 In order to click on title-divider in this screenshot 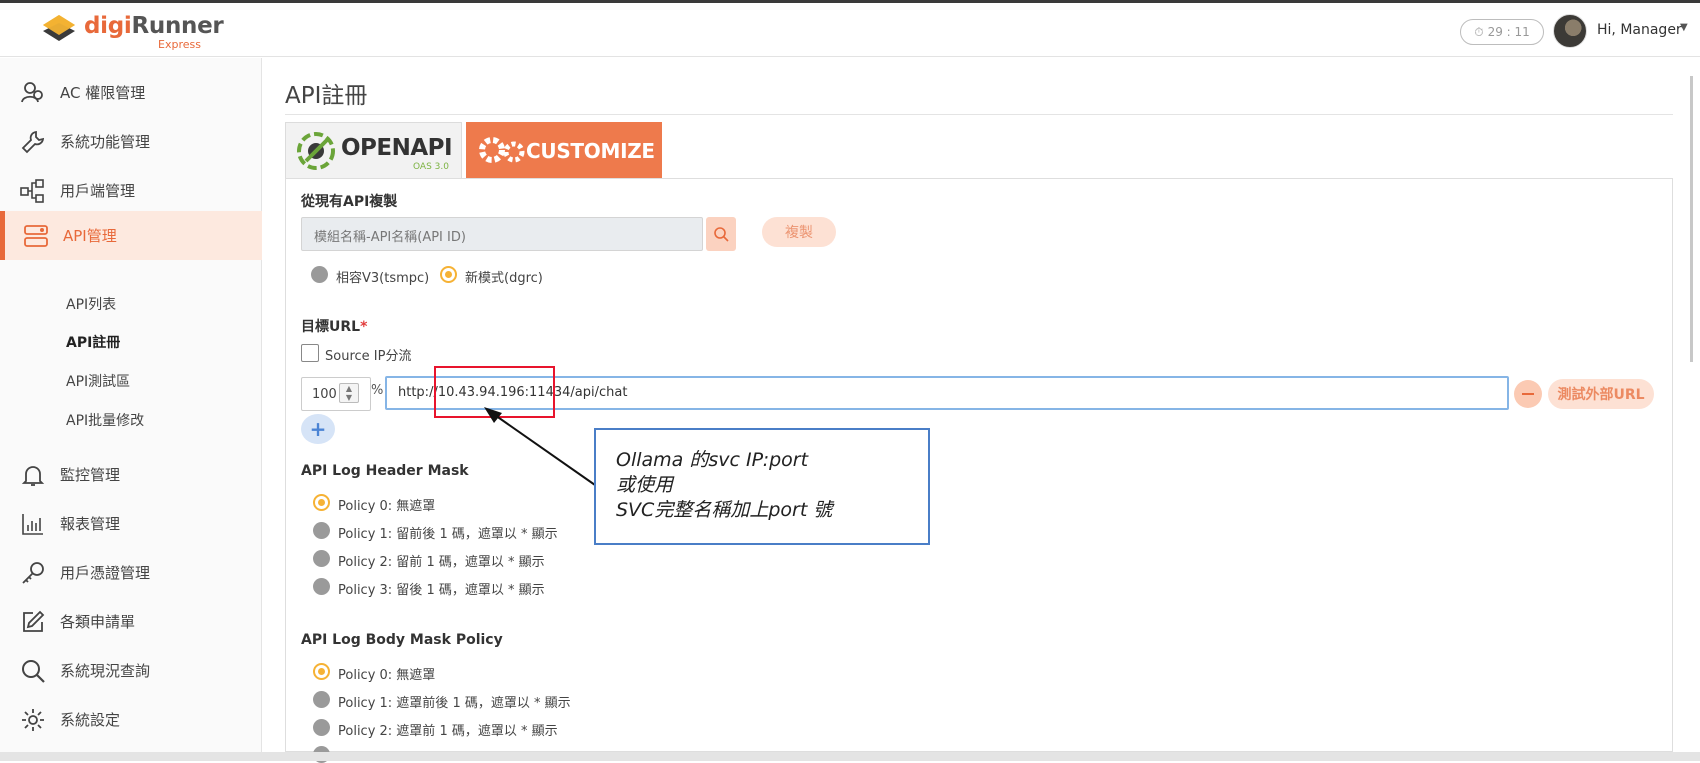, I will do `click(979, 114)`.